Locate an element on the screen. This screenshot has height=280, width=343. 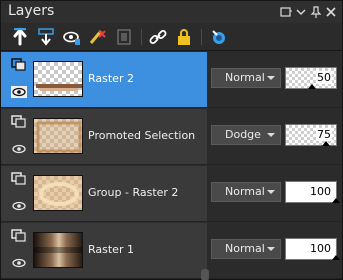
group-layer-icon is located at coordinates (19, 179).